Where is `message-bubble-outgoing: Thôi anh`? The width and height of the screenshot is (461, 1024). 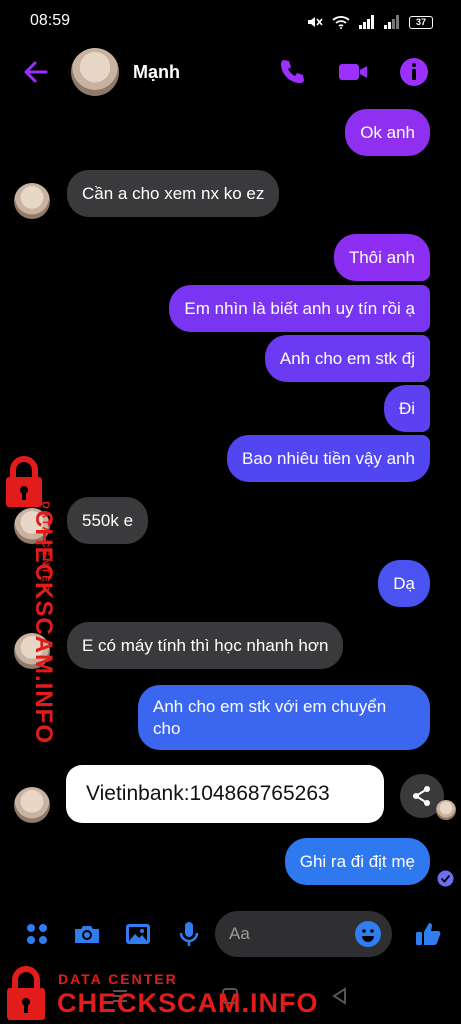
message-bubble-outgoing: Thôi anh is located at coordinates (381, 257).